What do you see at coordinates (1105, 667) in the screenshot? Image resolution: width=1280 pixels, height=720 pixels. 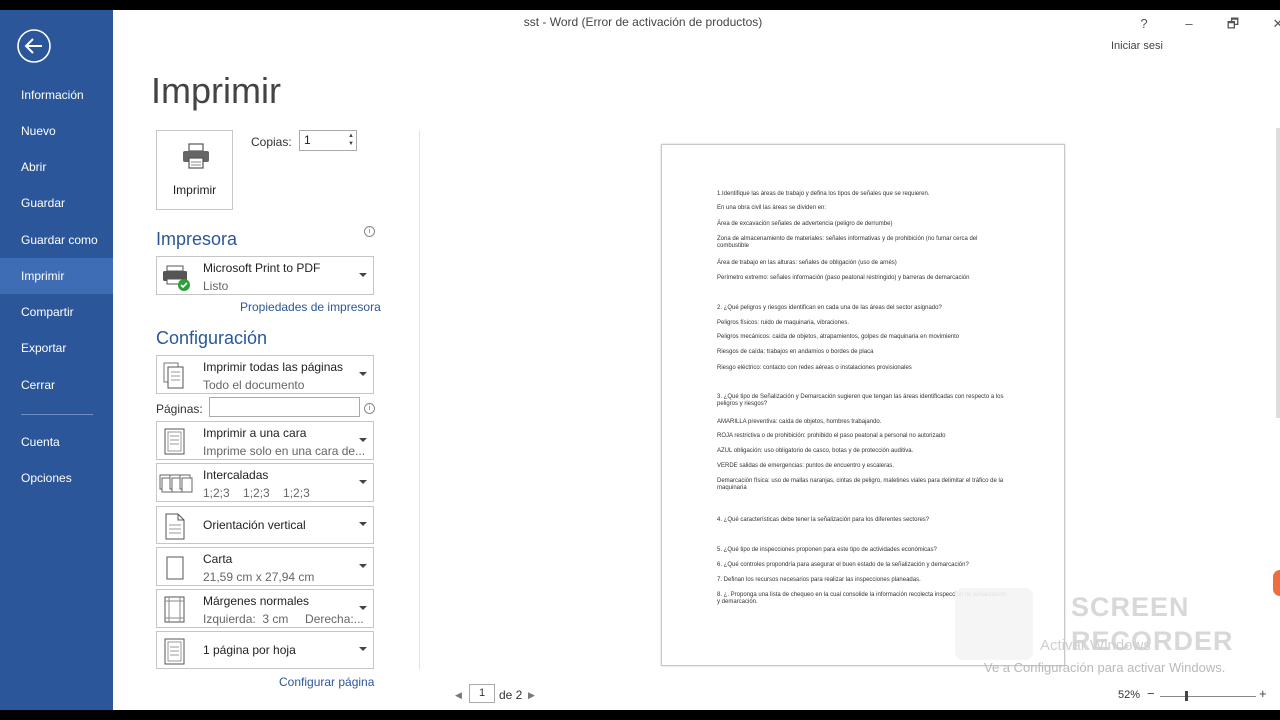 I see `activate-windows-message: Ve a Configuración para activar Windows.` at bounding box center [1105, 667].